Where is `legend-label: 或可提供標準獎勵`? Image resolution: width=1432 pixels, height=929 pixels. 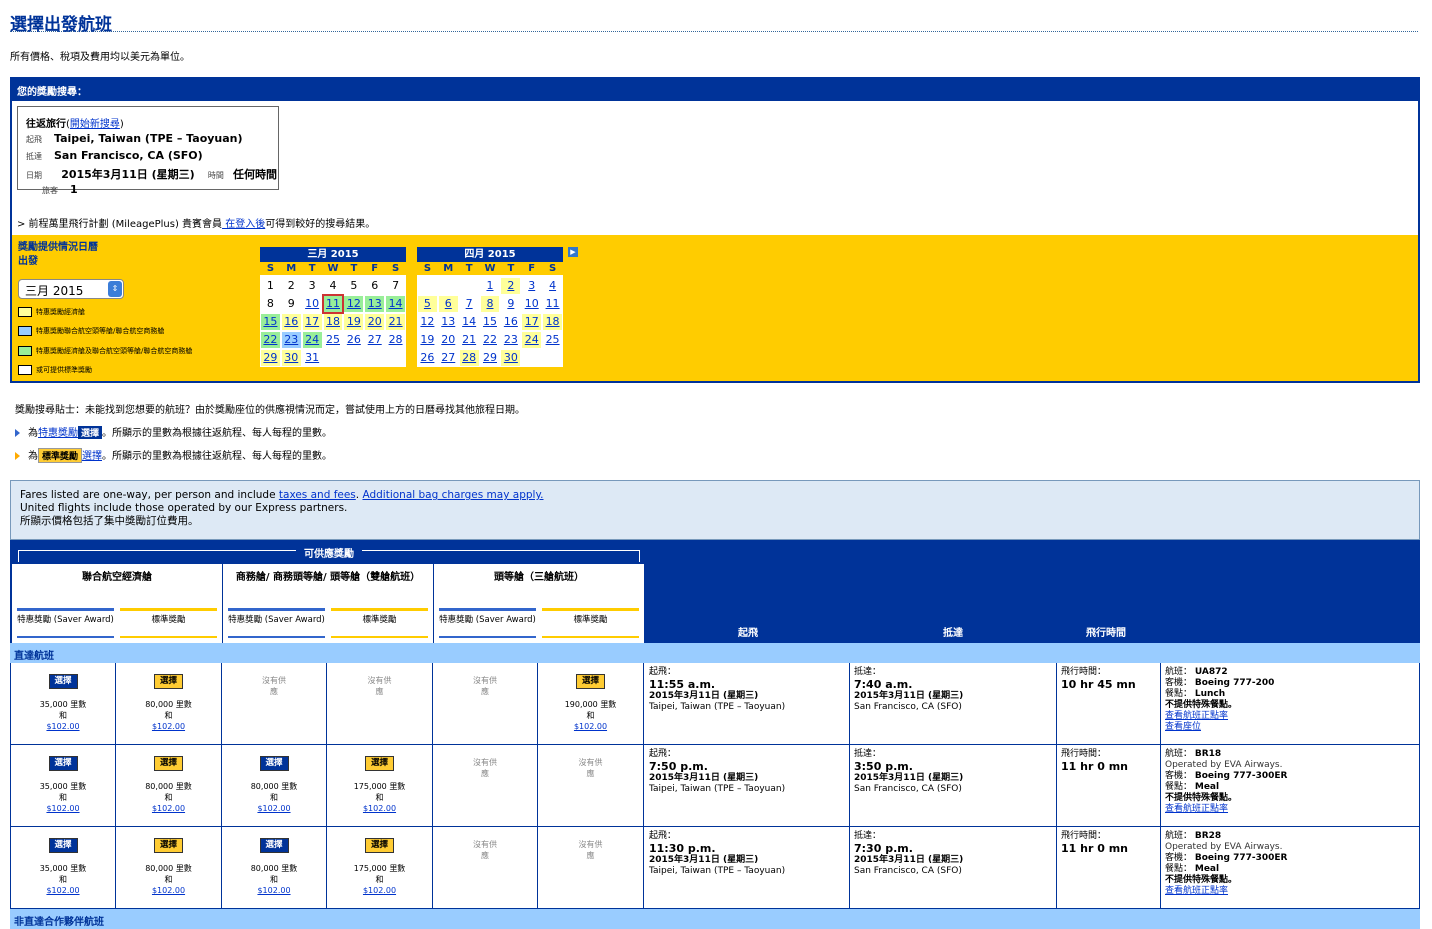
legend-label: 或可提供標準獎勵 is located at coordinates (64, 370).